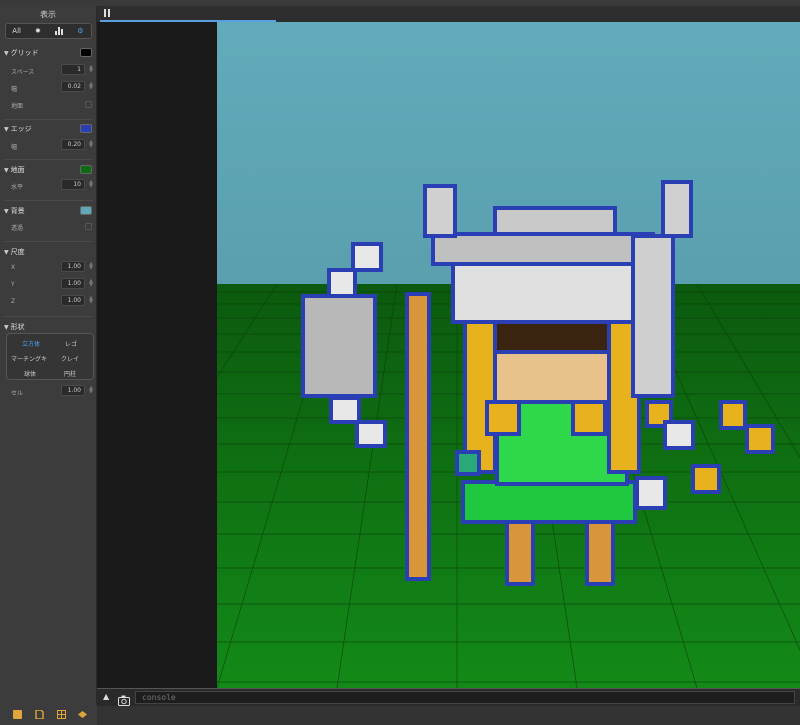 The height and width of the screenshot is (725, 800). I want to click on console-bar: ▲, so click(448, 697).